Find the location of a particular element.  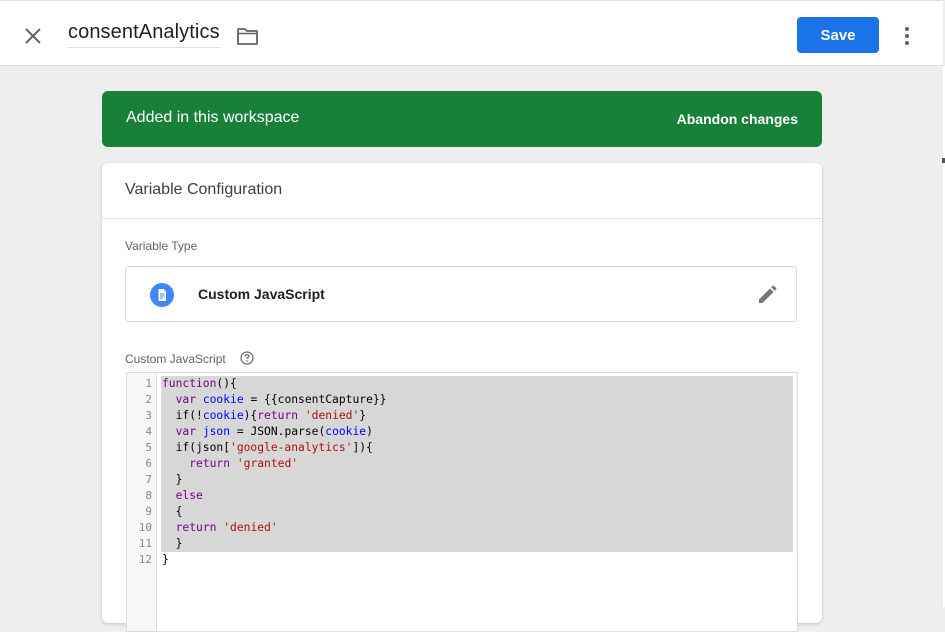

code-line: function(){ is located at coordinates (199, 384).